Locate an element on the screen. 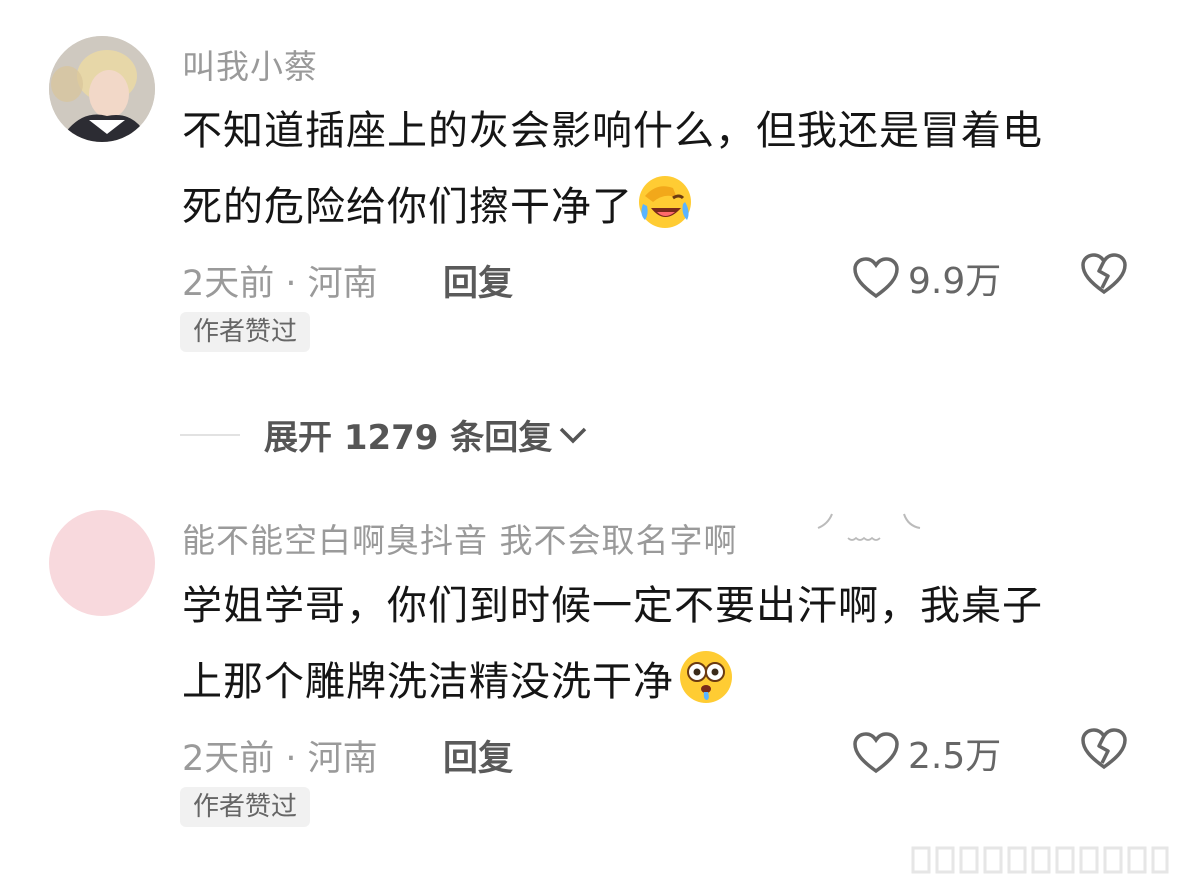 Image resolution: width=1179 pixels, height=884 pixels. watermark is located at coordinates (1040, 860).